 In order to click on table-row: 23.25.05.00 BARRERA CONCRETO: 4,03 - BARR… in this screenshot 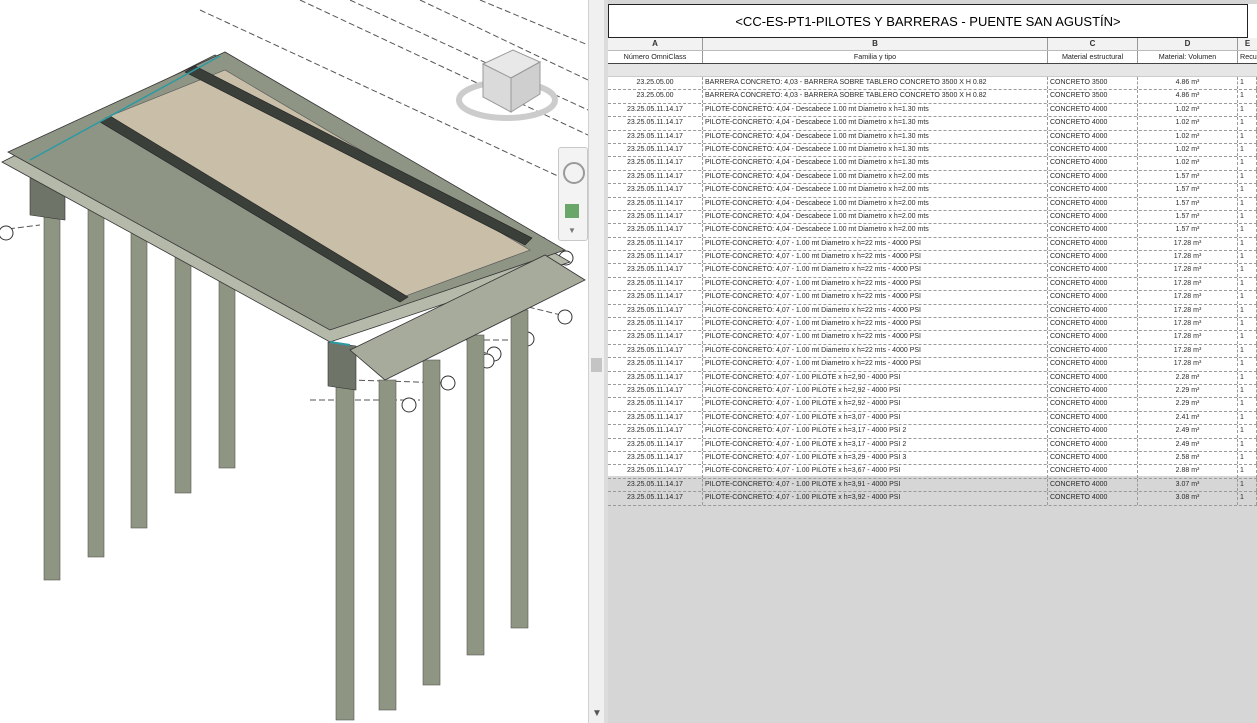, I will do `click(932, 84)`.